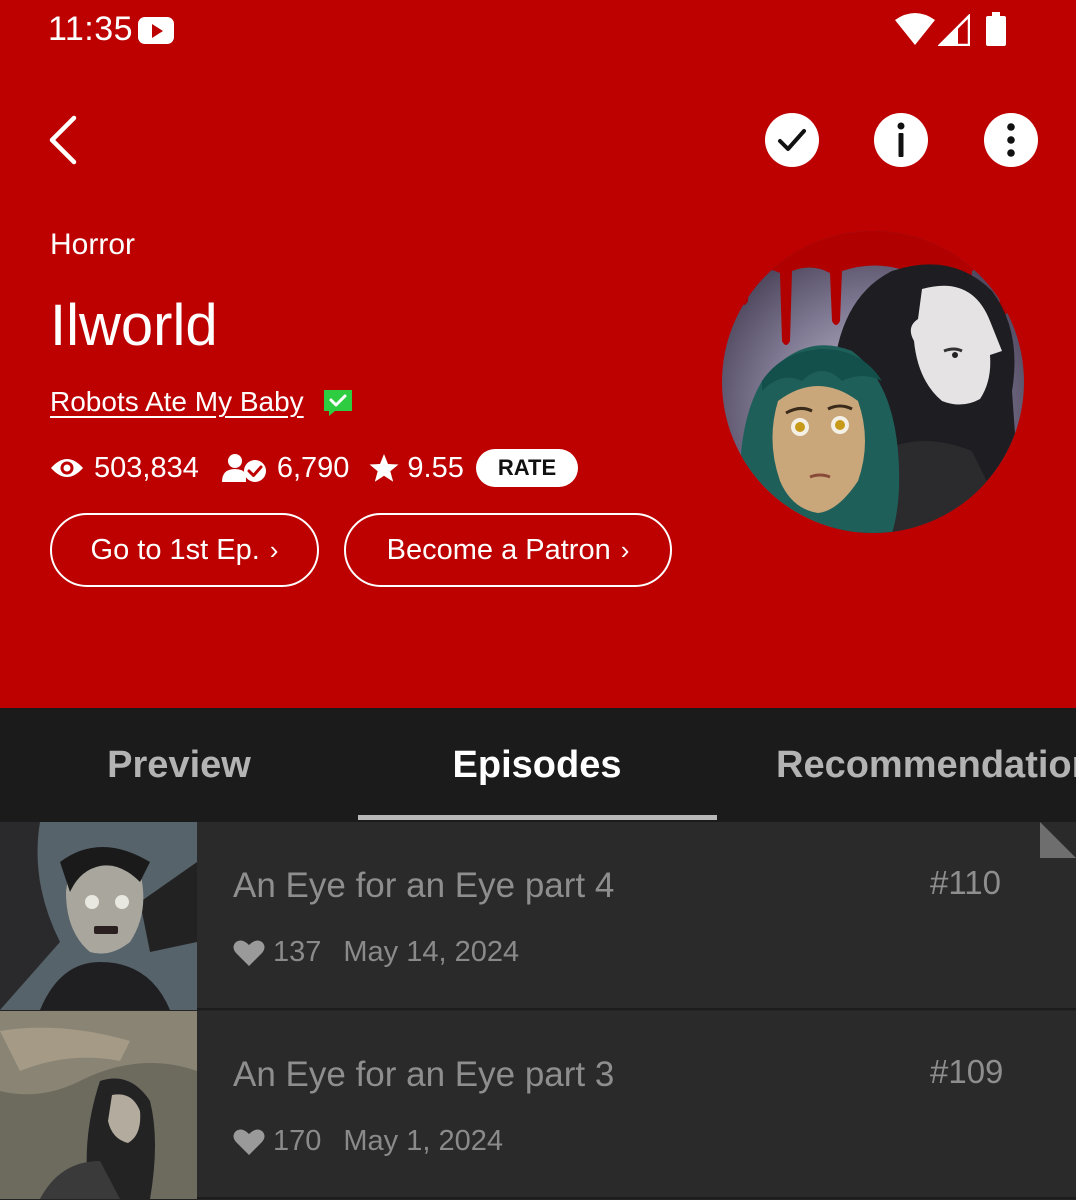 Image resolution: width=1076 pixels, height=1200 pixels. Describe the element at coordinates (64, 140) in the screenshot. I see `back-icon` at that location.